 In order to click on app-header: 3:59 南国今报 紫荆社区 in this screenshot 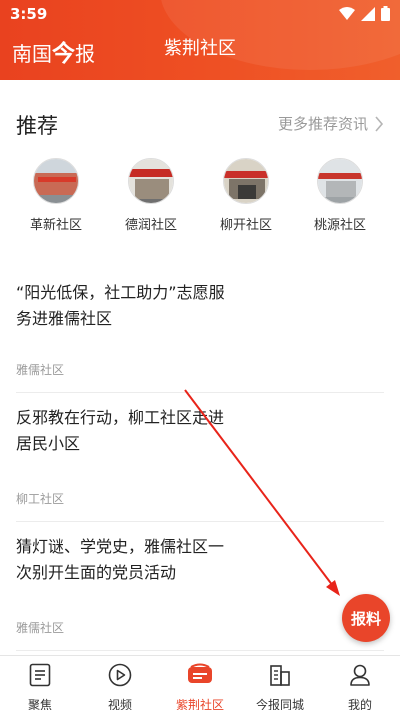, I will do `click(200, 40)`.